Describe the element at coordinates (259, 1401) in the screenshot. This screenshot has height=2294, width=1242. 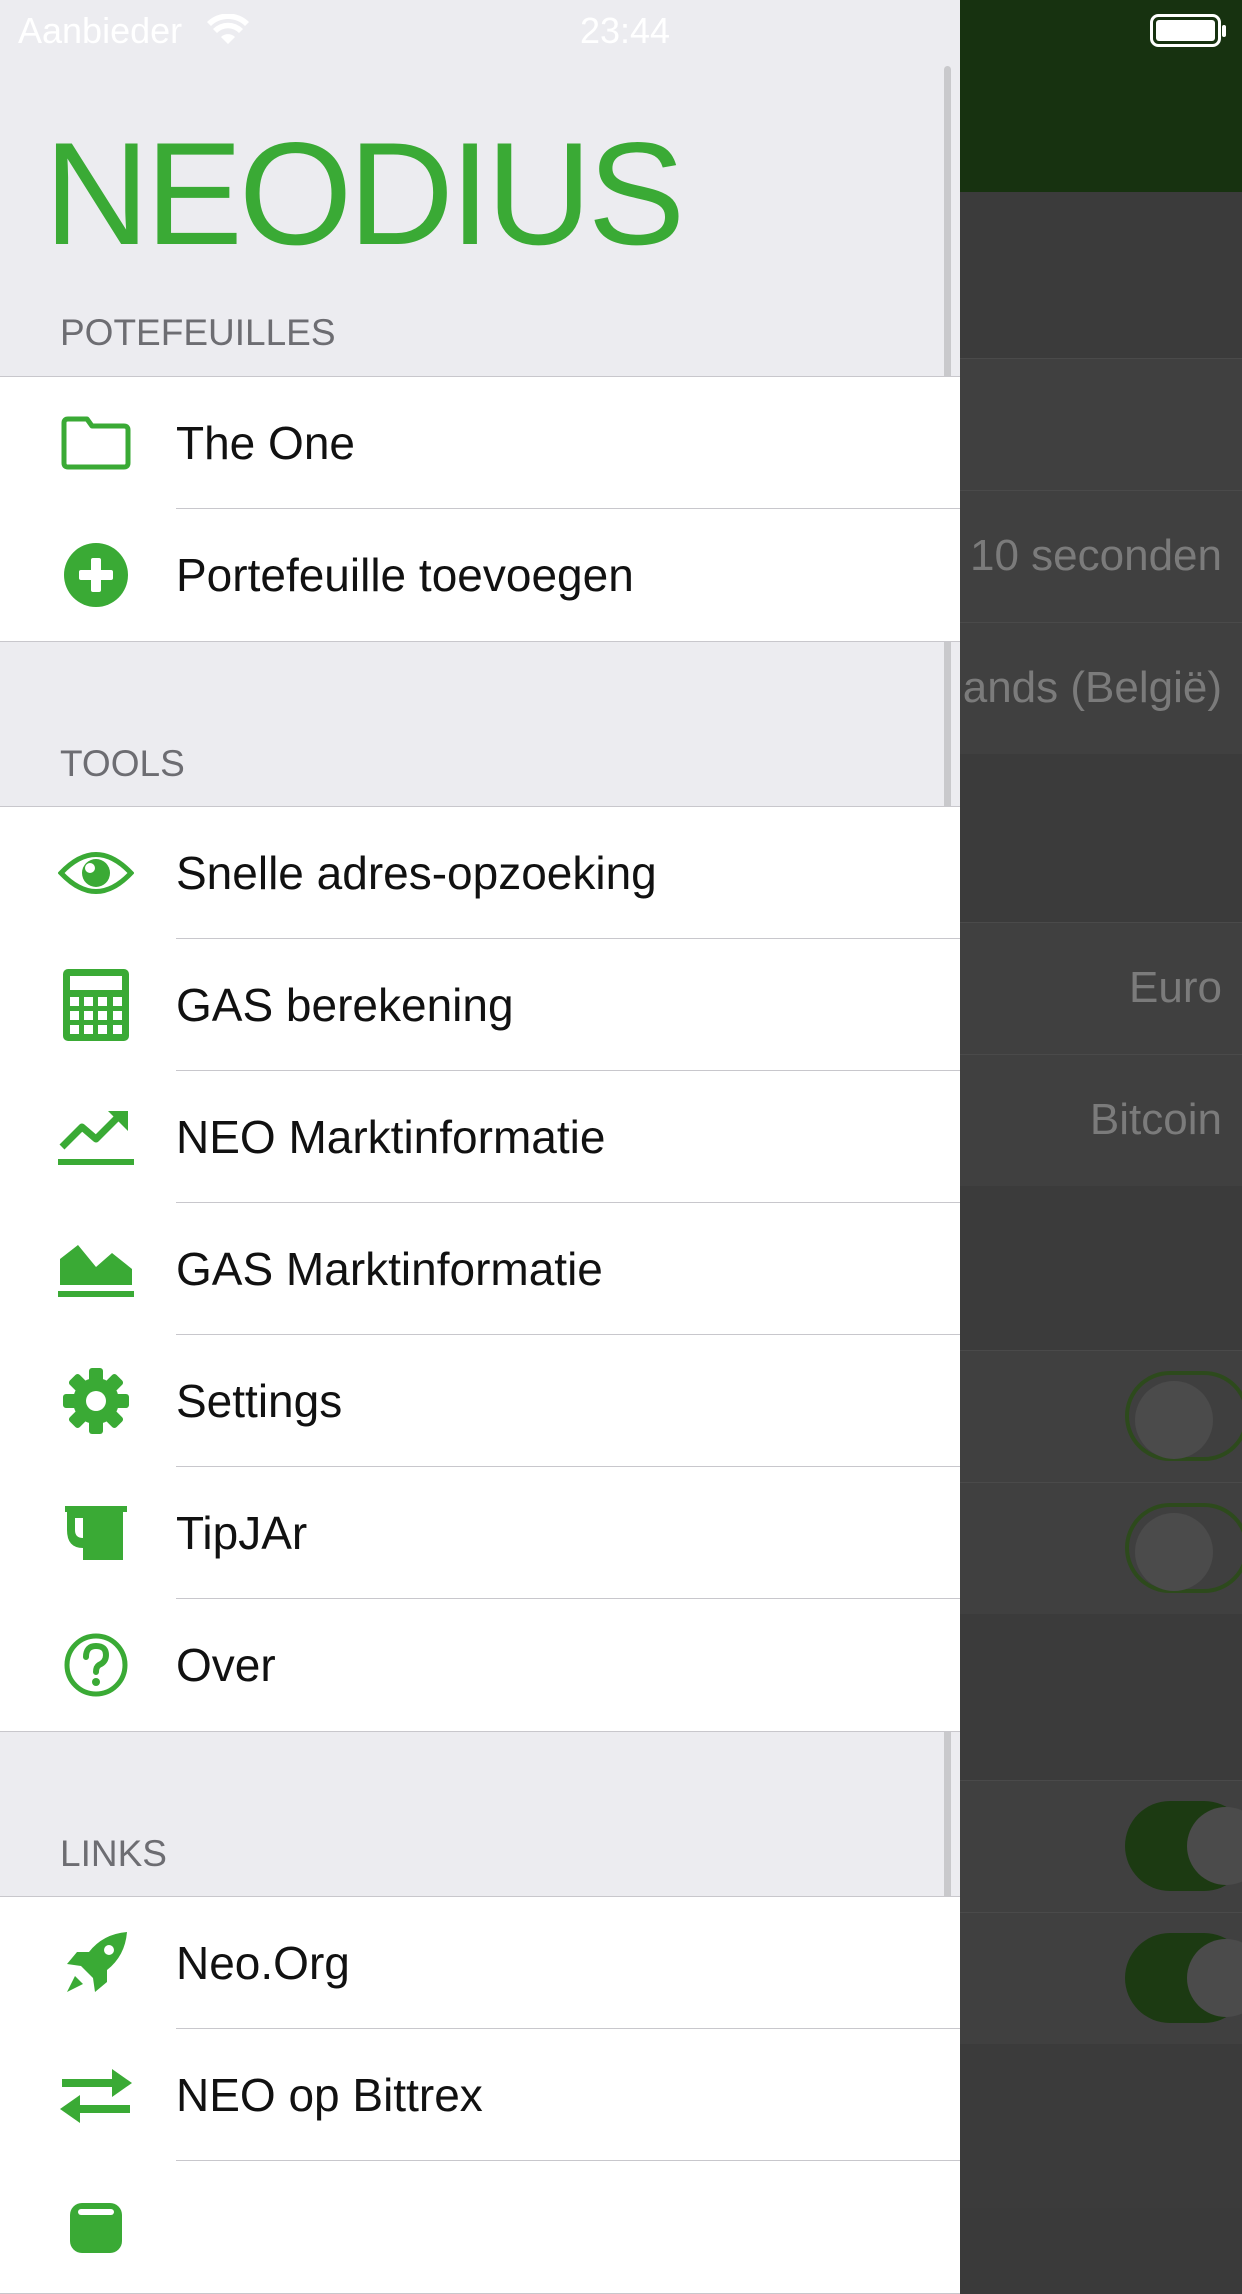
I see `menu-item-label: Settings` at that location.